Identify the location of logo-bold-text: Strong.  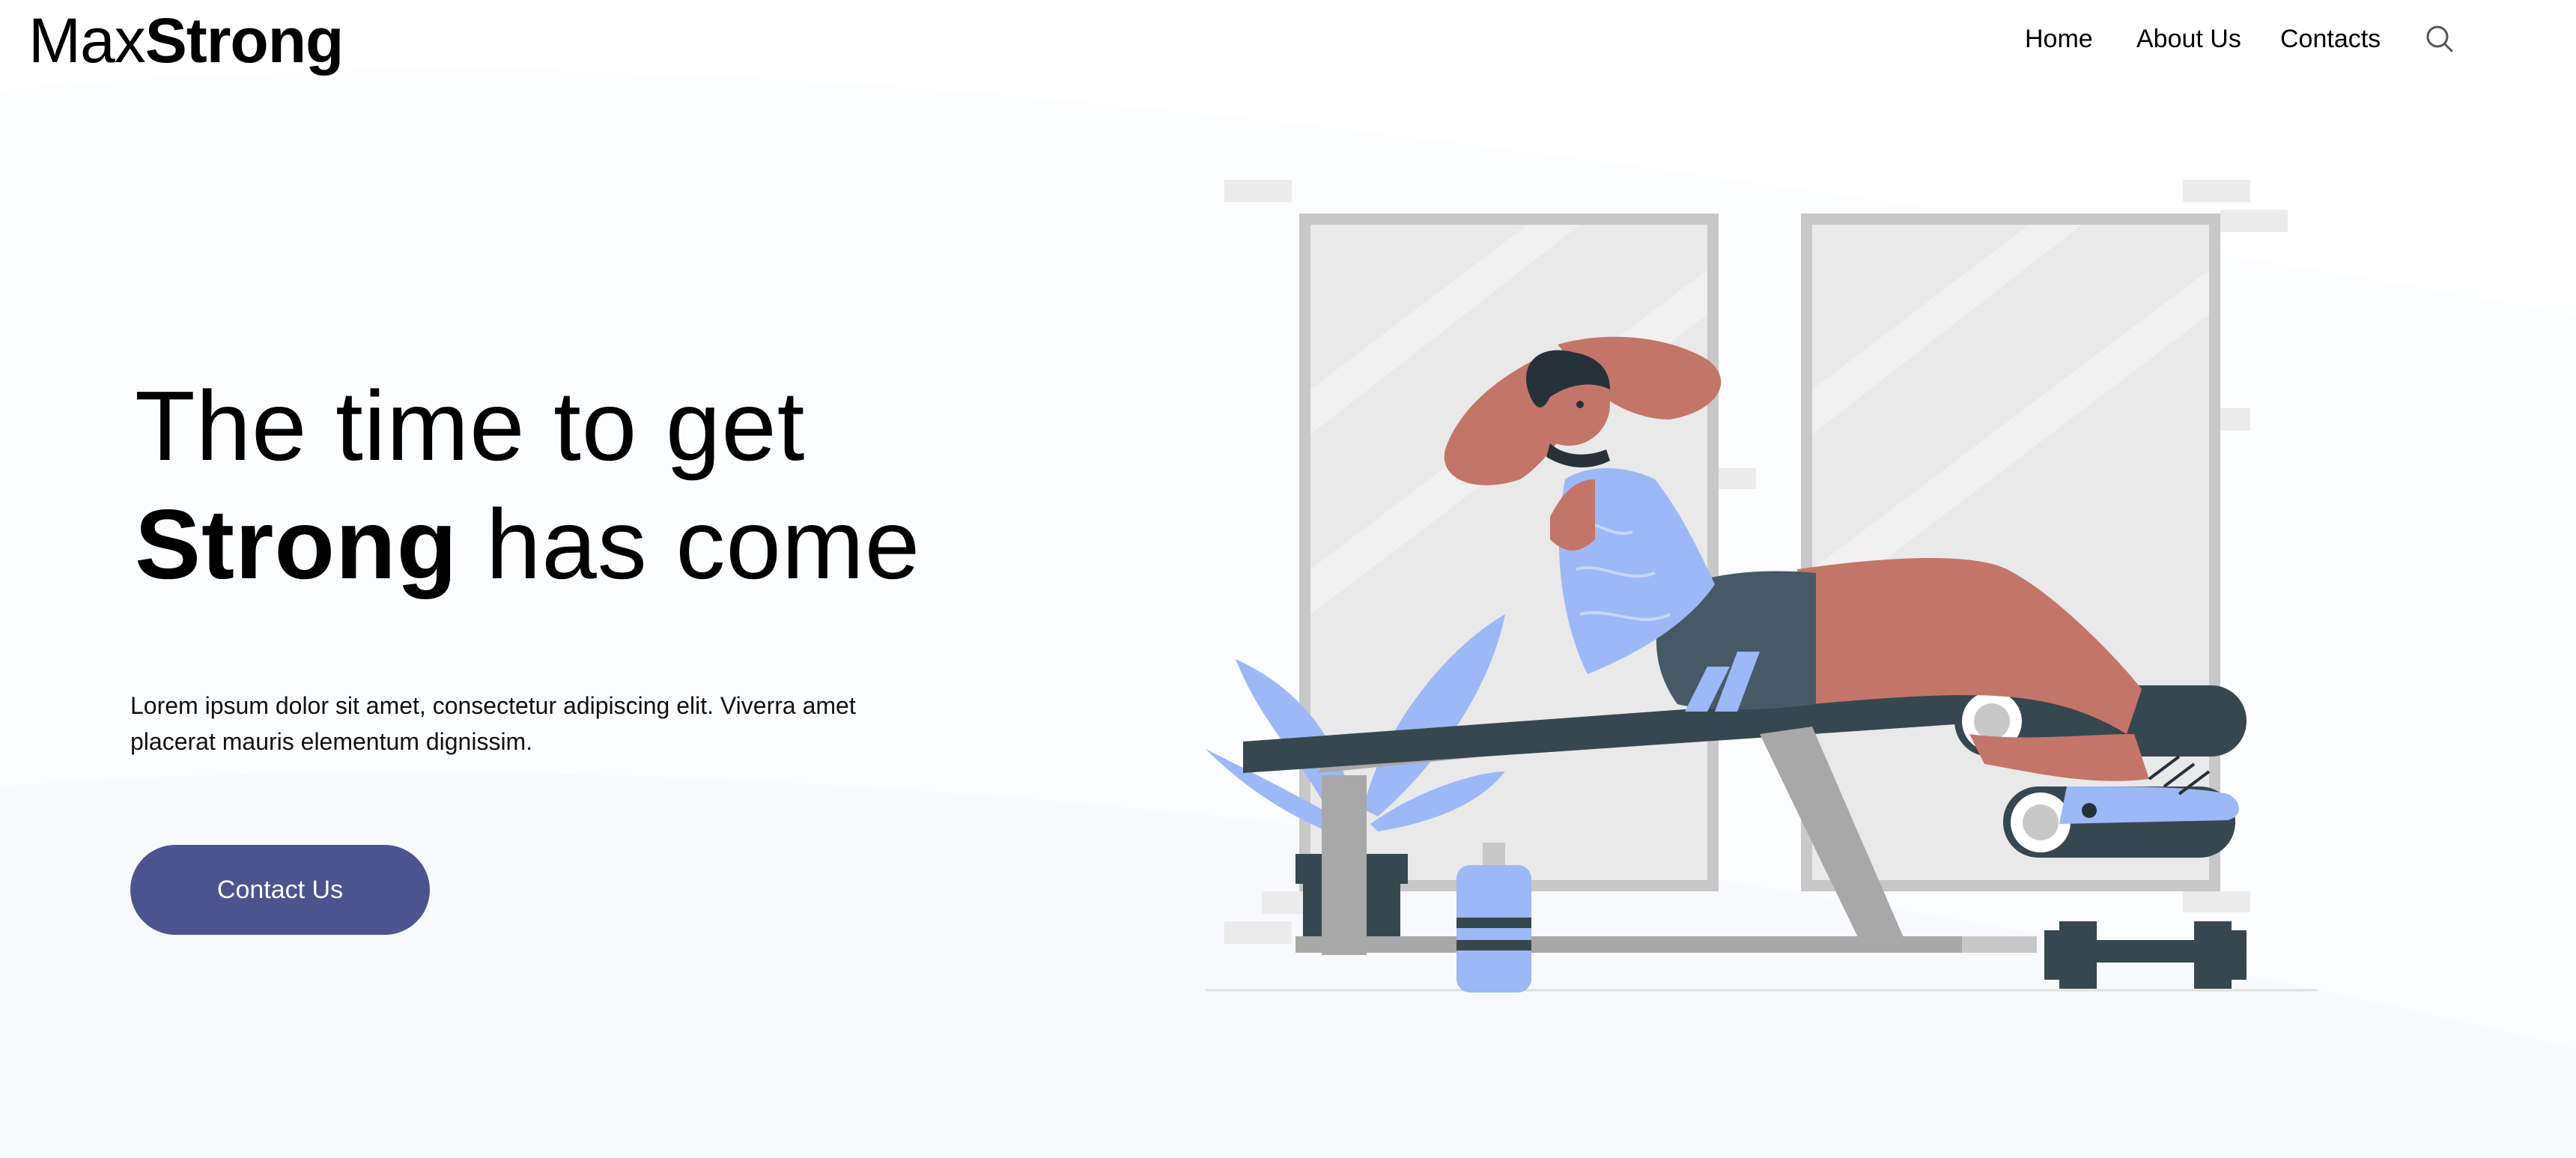
(244, 40).